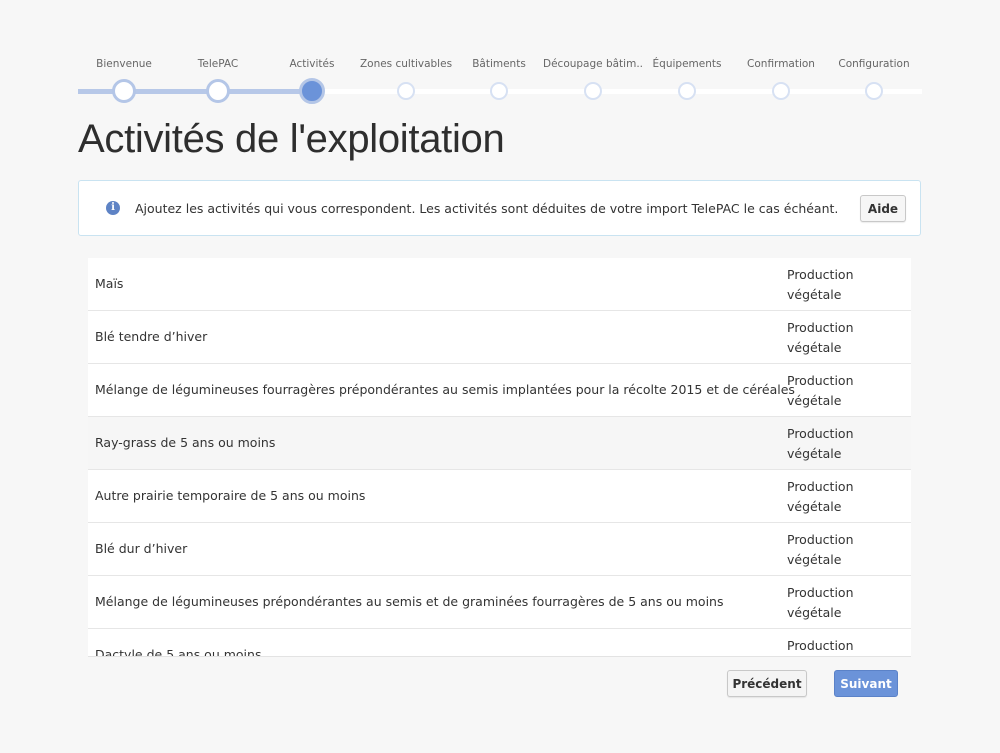 The height and width of the screenshot is (753, 1000). I want to click on step-telepac: TelePAC, so click(218, 79).